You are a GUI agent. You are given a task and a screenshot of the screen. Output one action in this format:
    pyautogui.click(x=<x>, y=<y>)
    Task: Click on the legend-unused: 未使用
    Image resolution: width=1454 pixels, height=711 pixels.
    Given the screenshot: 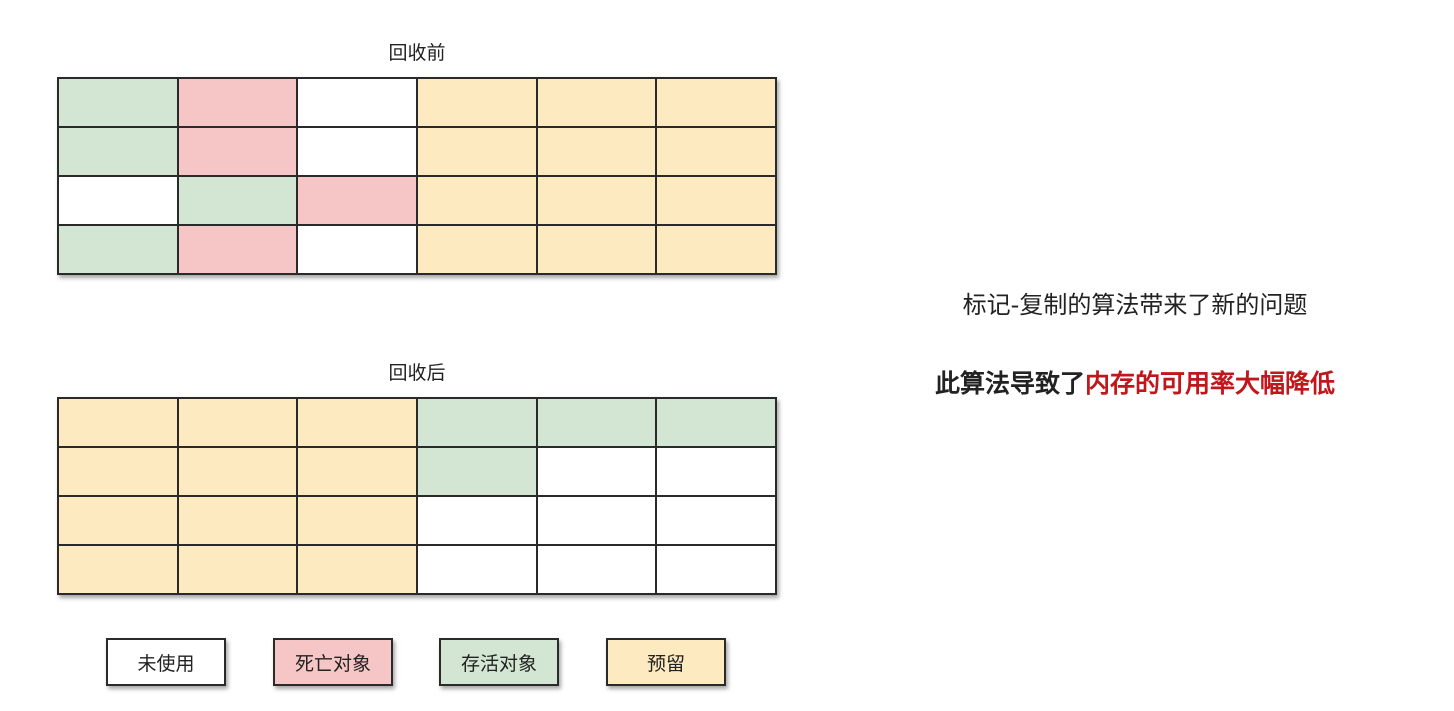 What is the action you would take?
    pyautogui.click(x=166, y=662)
    